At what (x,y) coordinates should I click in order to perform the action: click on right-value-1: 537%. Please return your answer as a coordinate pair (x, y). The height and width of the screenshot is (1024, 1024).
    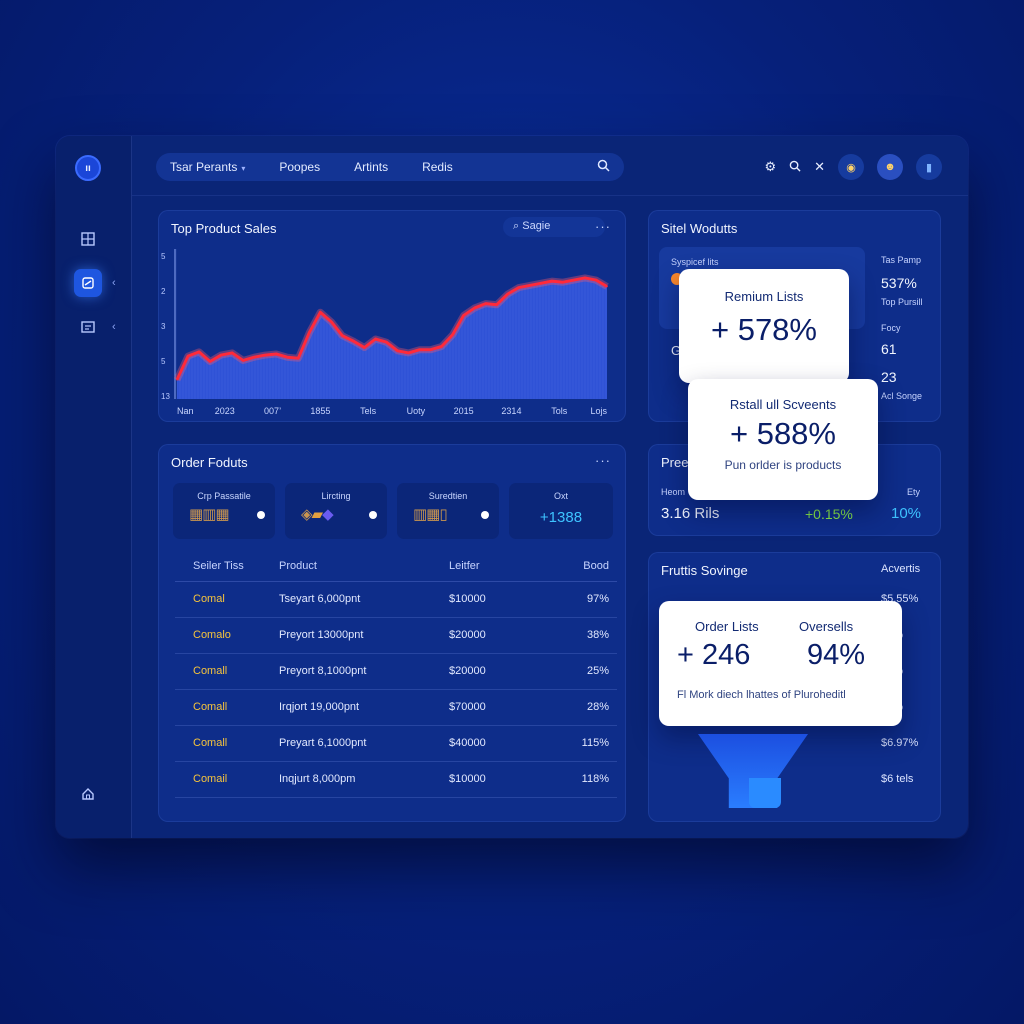
    Looking at the image, I should click on (899, 283).